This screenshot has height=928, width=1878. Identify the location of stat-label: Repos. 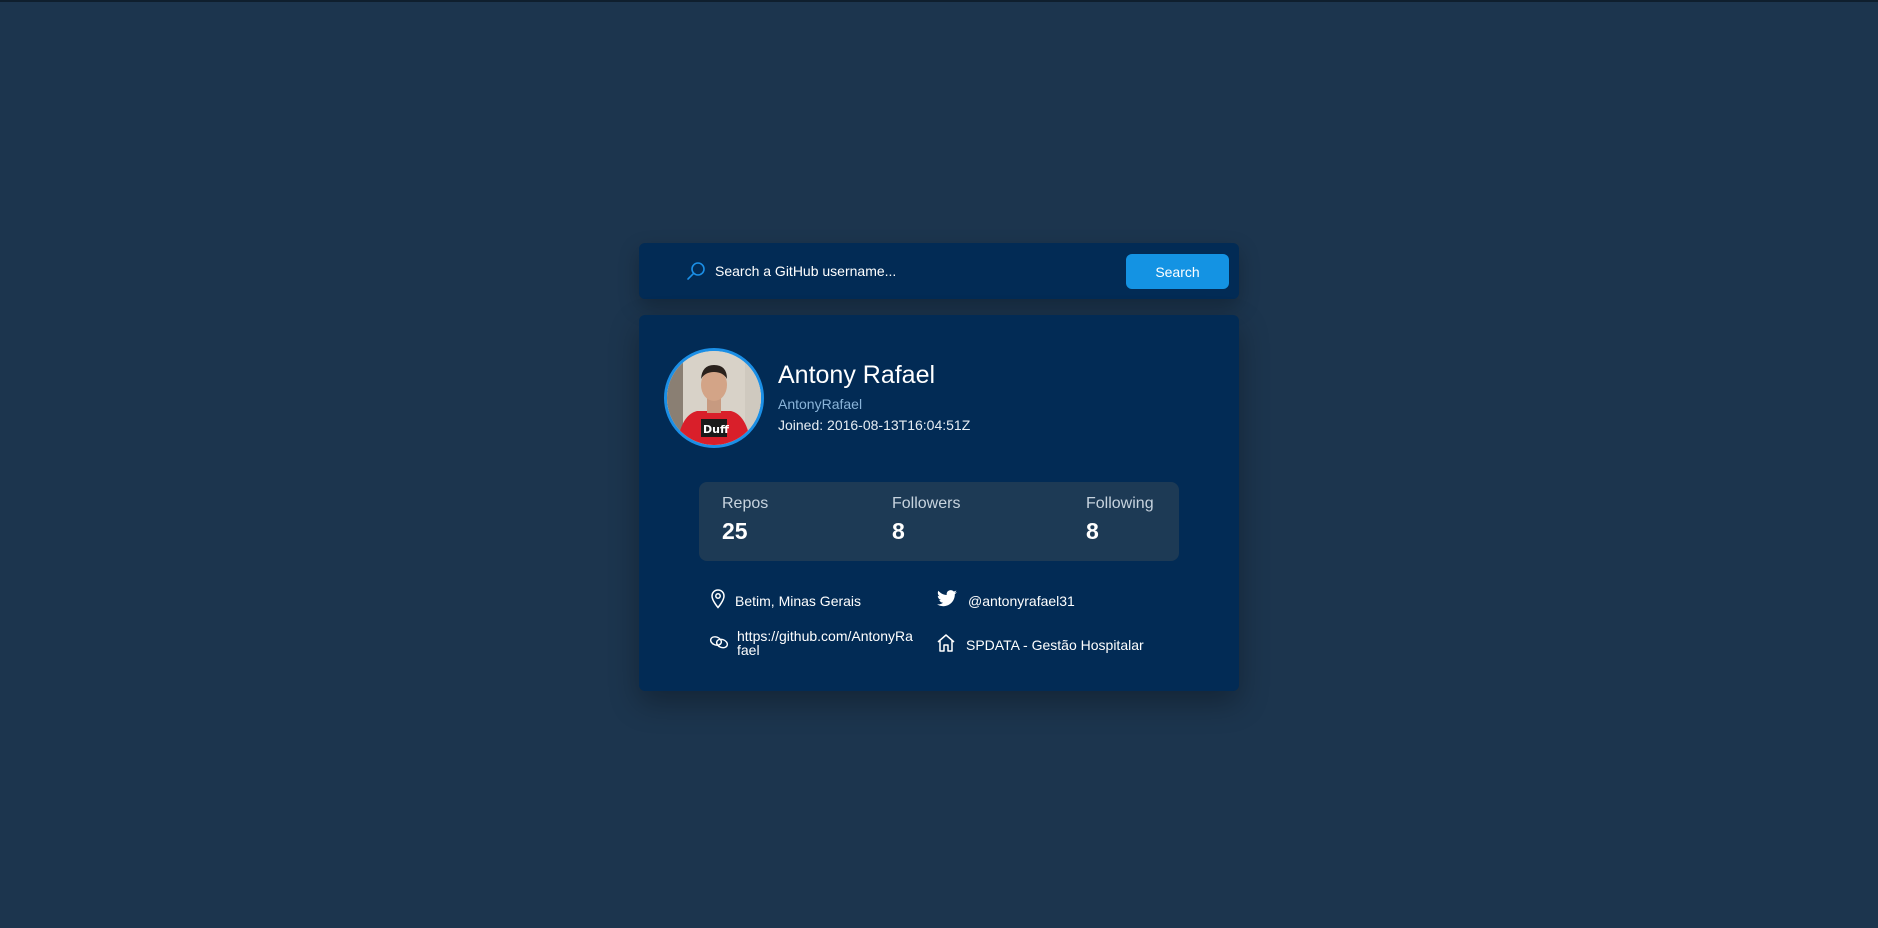
(745, 503).